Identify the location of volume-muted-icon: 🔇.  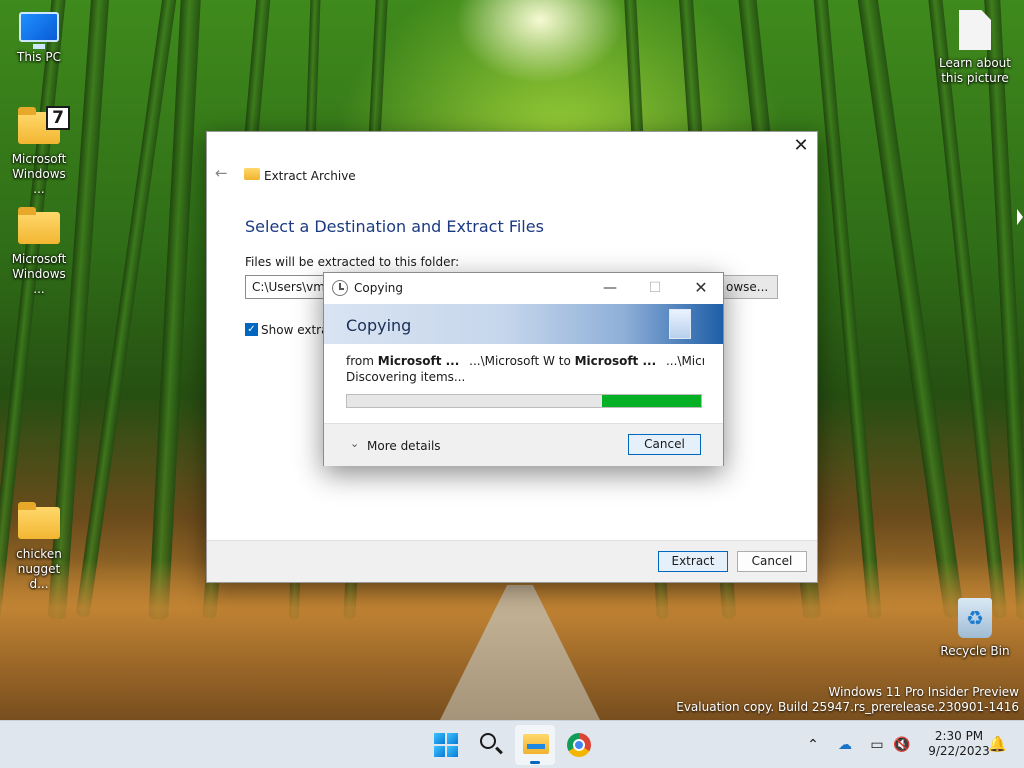
(902, 745).